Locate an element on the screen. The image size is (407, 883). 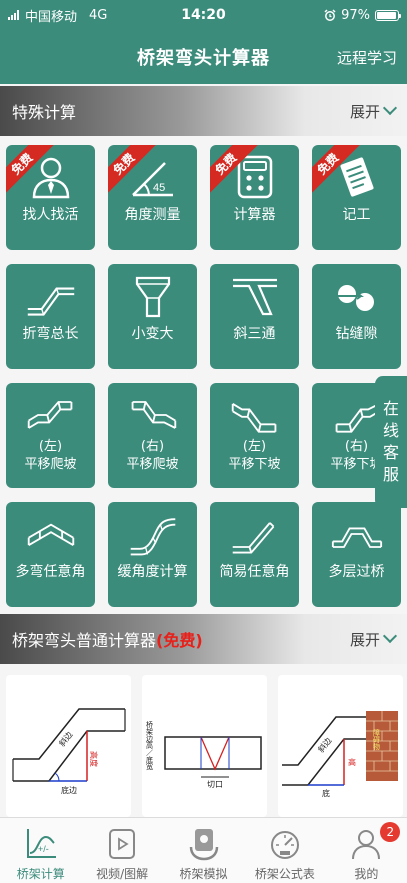
clock: 14:20 is located at coordinates (203, 15).